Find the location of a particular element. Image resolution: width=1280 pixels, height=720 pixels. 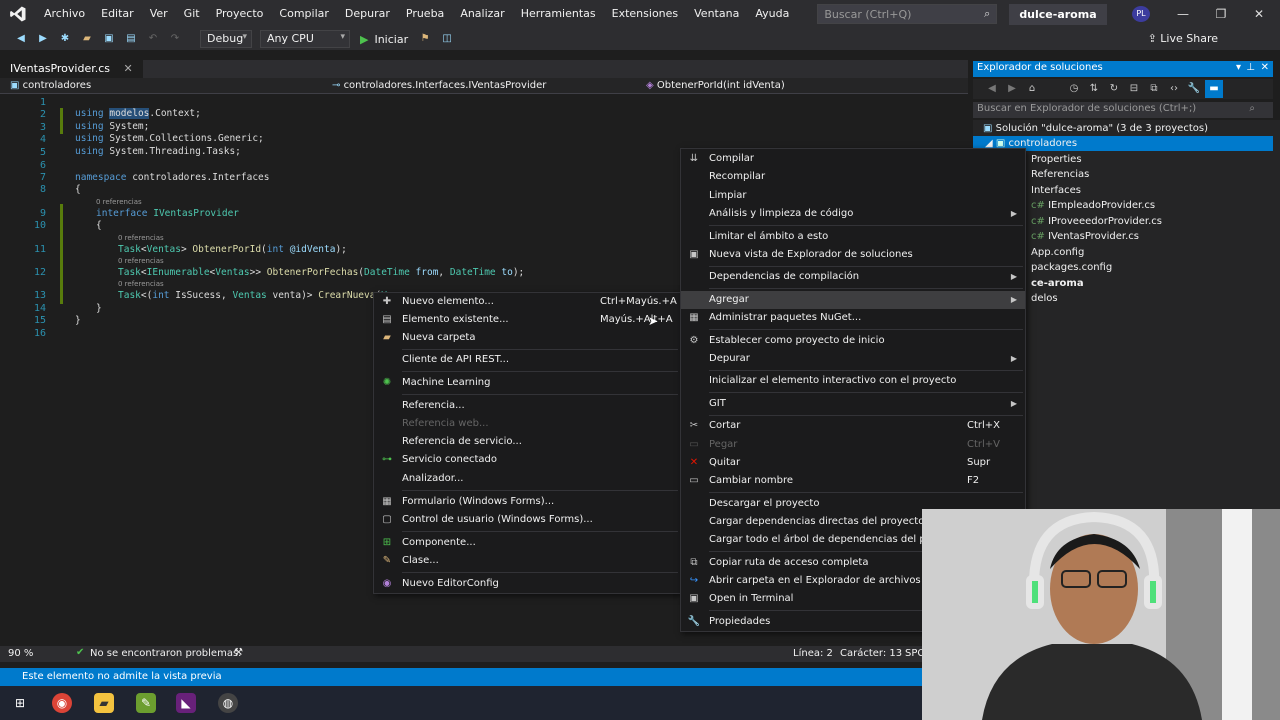

tree-item-file: c# IVentasProvider.cs is located at coordinates (1085, 236).